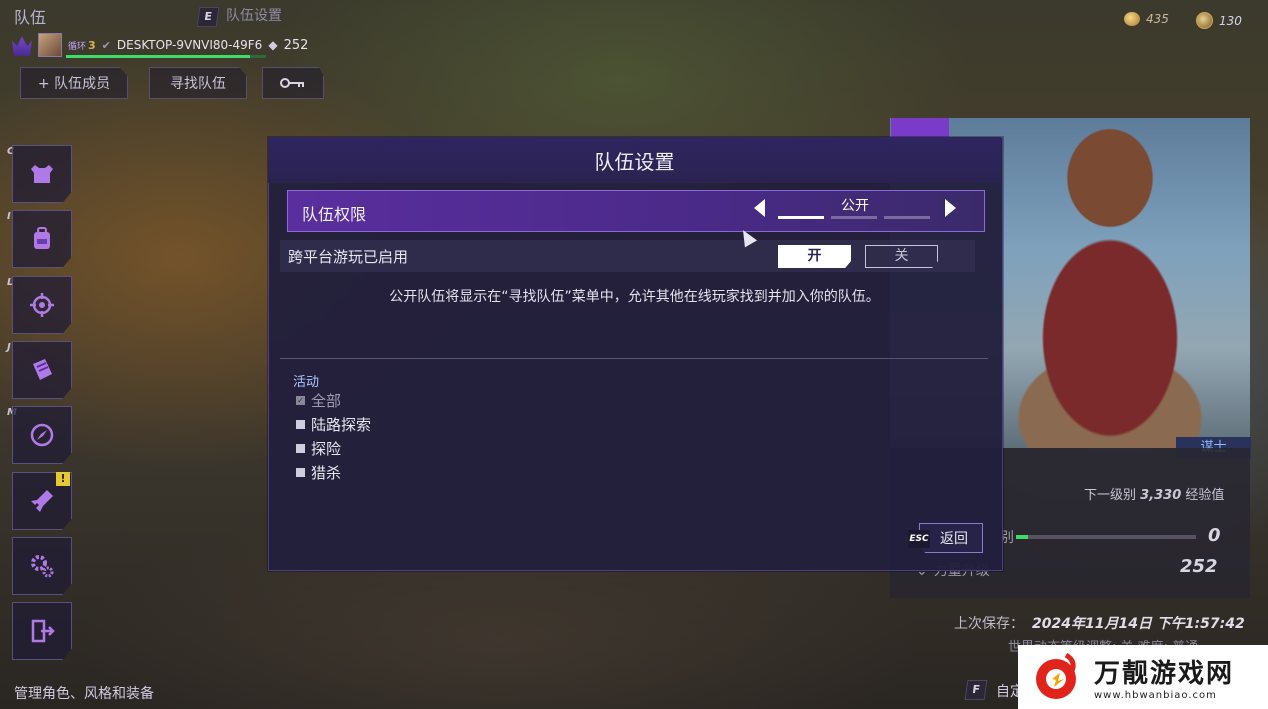  What do you see at coordinates (1155, 695) in the screenshot?
I see `watermark-url: www.hbwanbiao.com` at bounding box center [1155, 695].